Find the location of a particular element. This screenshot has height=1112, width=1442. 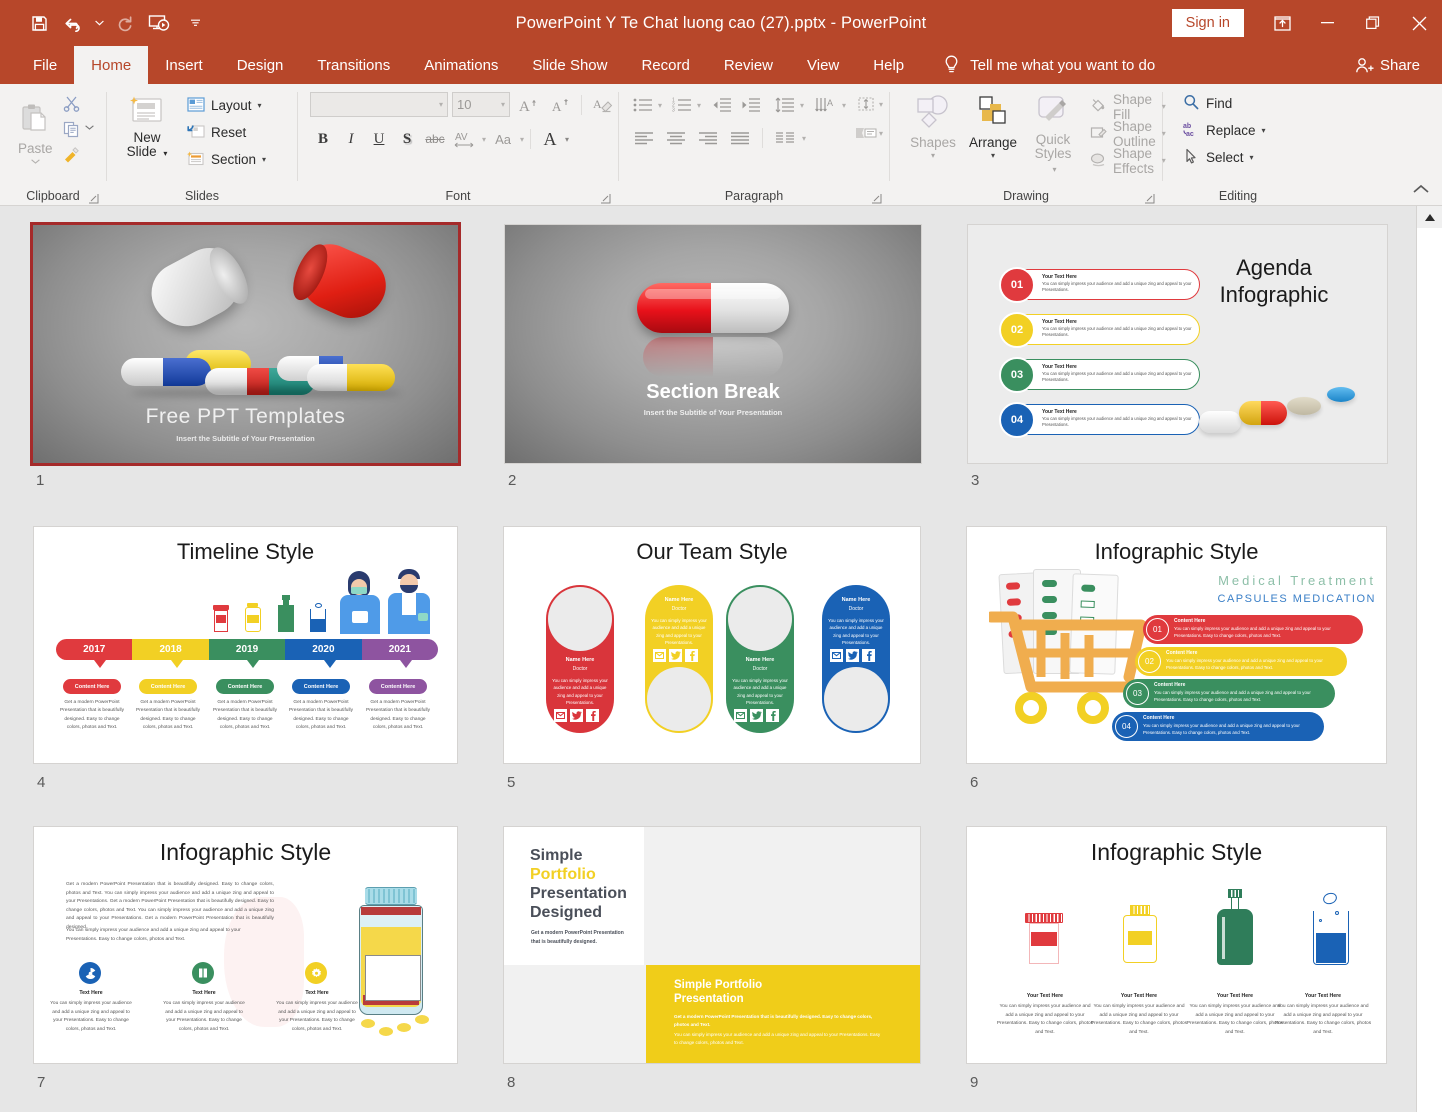

line-spacing-caret: ▾ is located at coordinates (802, 106).